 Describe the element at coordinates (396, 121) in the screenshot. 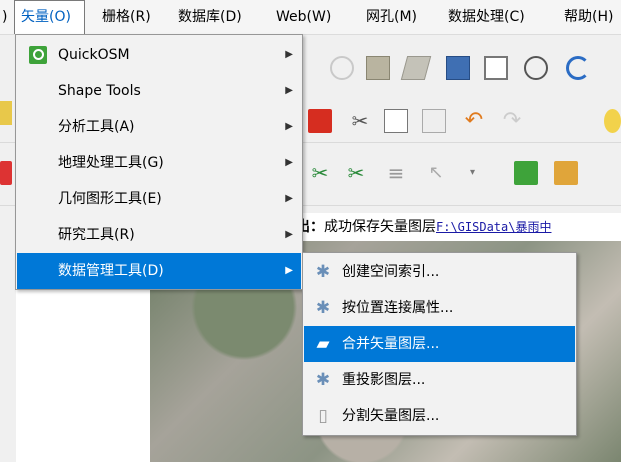

I see `copy-icon` at that location.